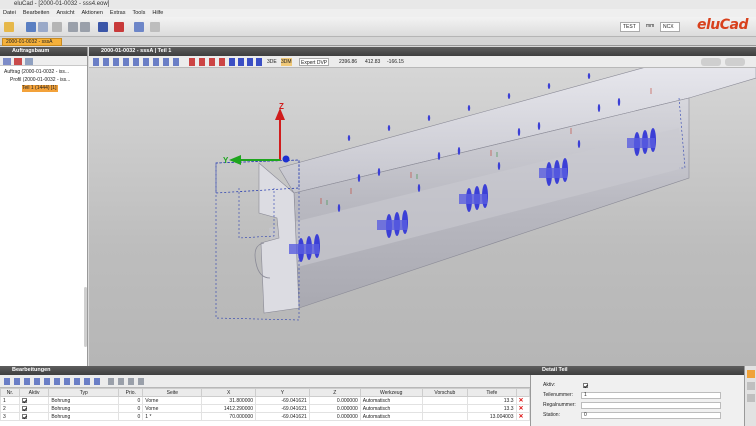  I want to click on col-typ: Typ, so click(84, 392).